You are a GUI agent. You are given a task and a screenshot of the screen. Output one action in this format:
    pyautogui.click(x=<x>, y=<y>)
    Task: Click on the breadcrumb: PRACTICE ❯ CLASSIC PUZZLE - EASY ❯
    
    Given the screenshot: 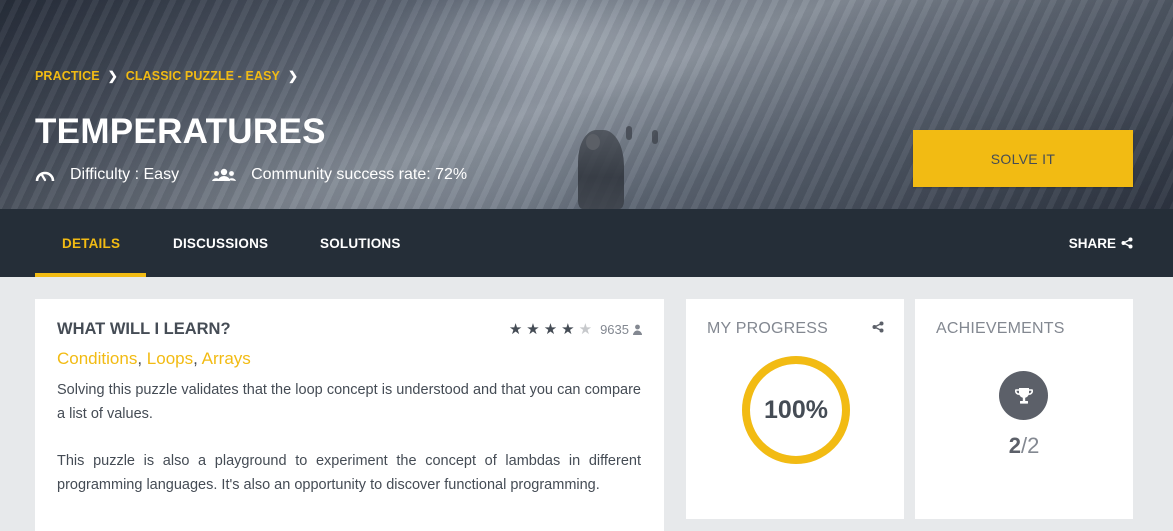 What is the action you would take?
    pyautogui.click(x=170, y=76)
    